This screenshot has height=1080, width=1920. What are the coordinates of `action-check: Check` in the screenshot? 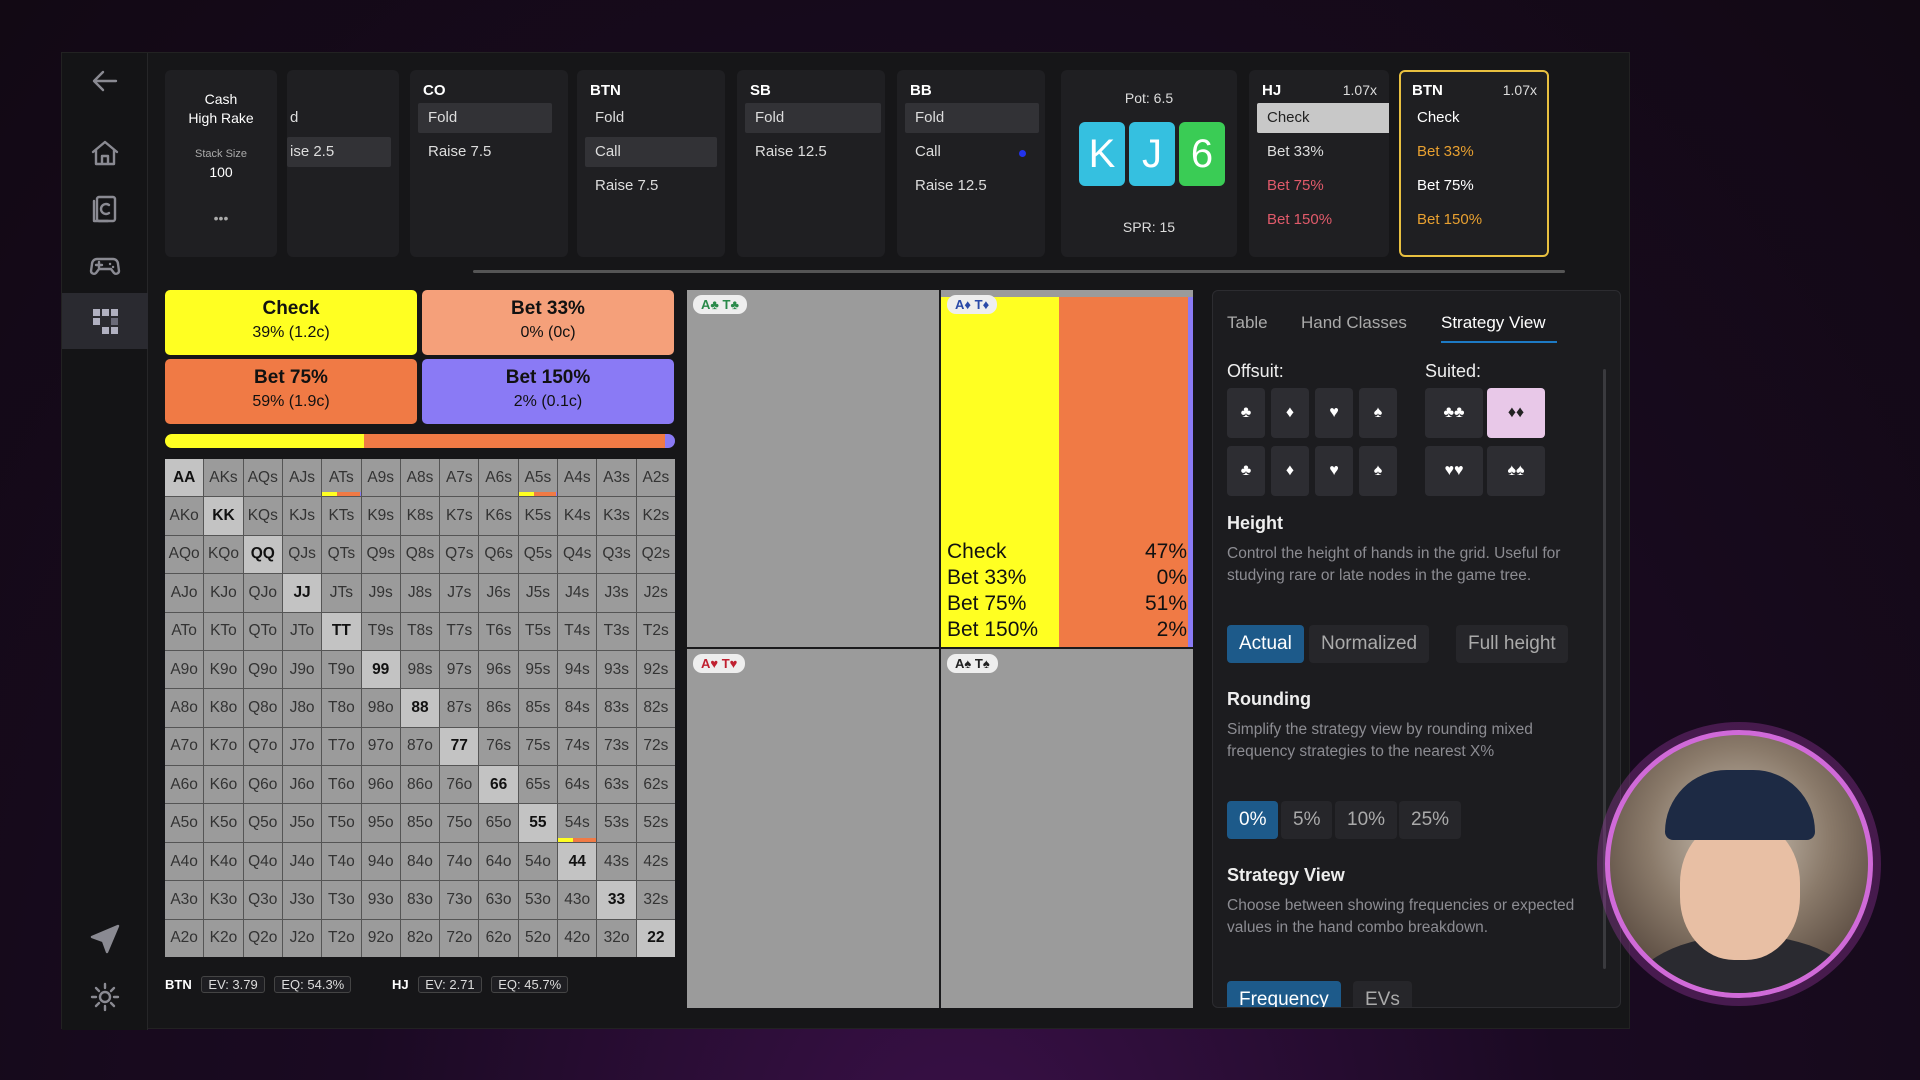 It's located at (1474, 118).